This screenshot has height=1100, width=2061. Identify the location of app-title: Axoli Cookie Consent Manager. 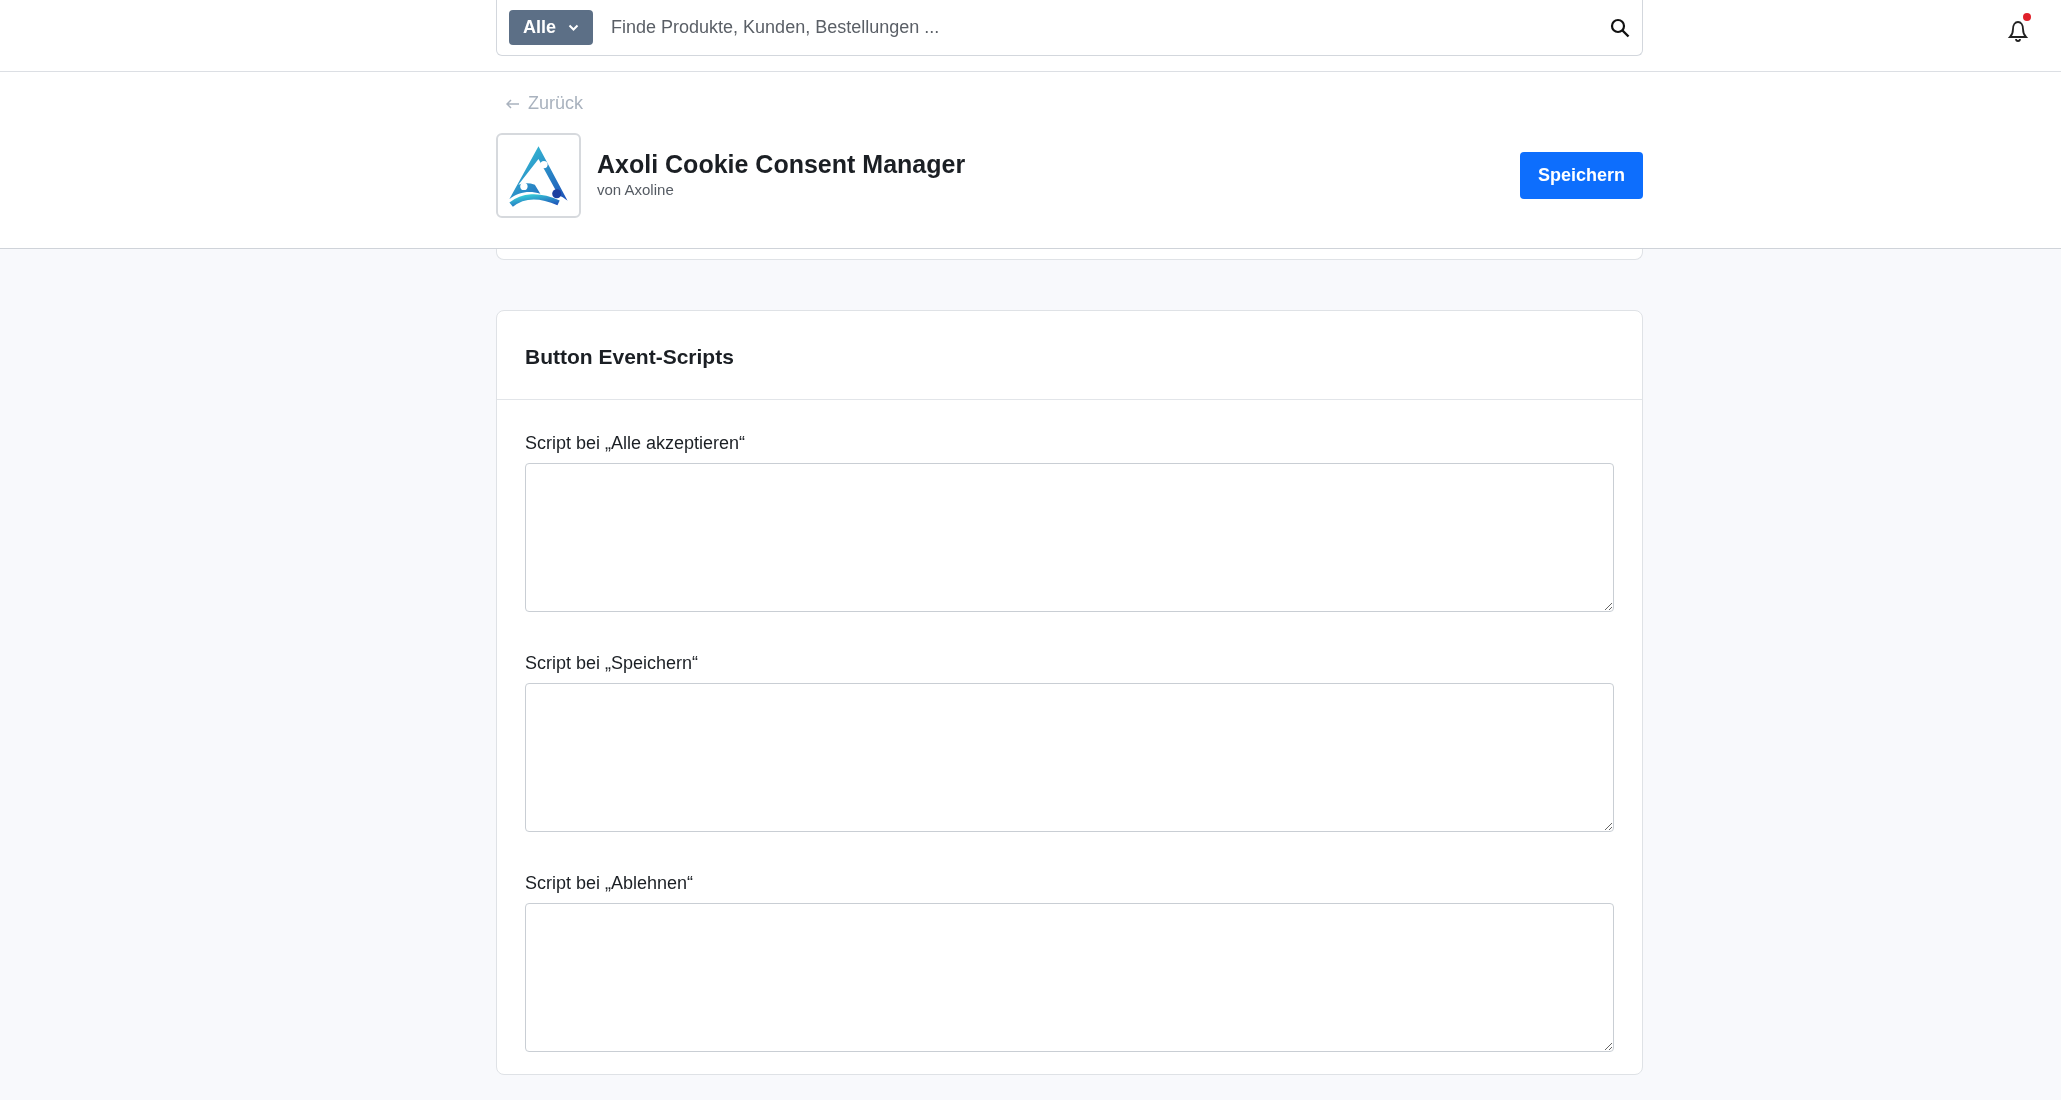
(782, 164).